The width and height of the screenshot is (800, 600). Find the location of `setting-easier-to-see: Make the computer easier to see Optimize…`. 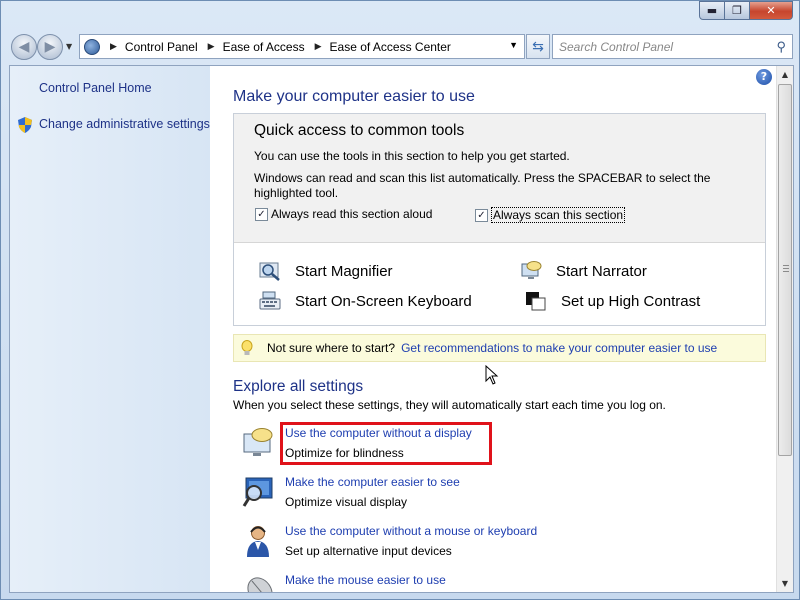

setting-easier-to-see: Make the computer easier to see Optimize… is located at coordinates (452, 497).